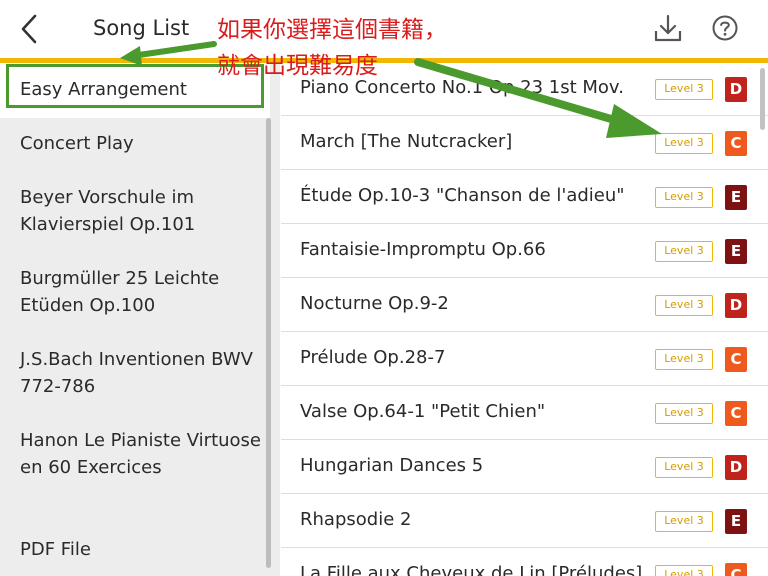 The height and width of the screenshot is (576, 768). Describe the element at coordinates (524, 305) in the screenshot. I see `song-row: Nocturne Op.9-2 Level 3 D` at that location.